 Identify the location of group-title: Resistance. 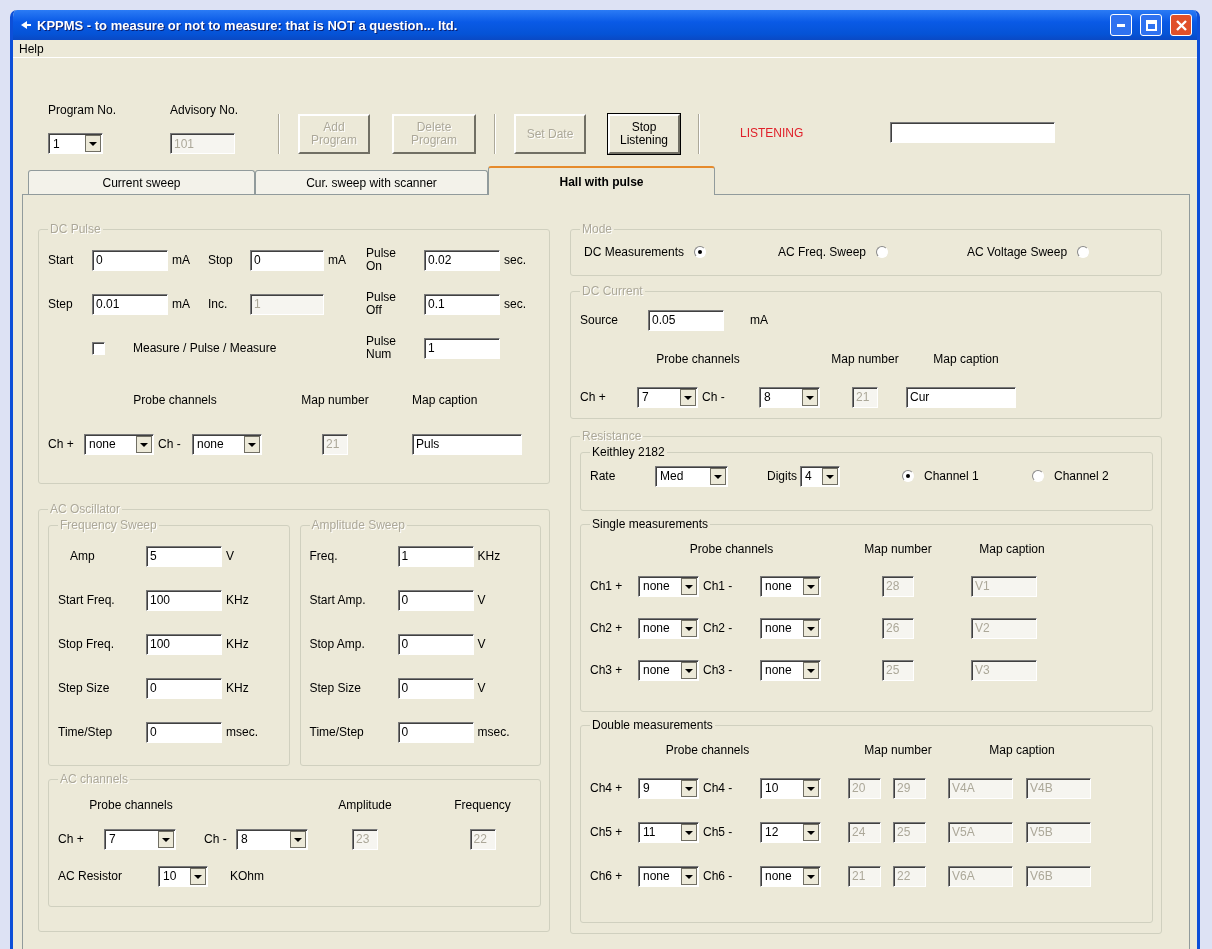
(612, 436).